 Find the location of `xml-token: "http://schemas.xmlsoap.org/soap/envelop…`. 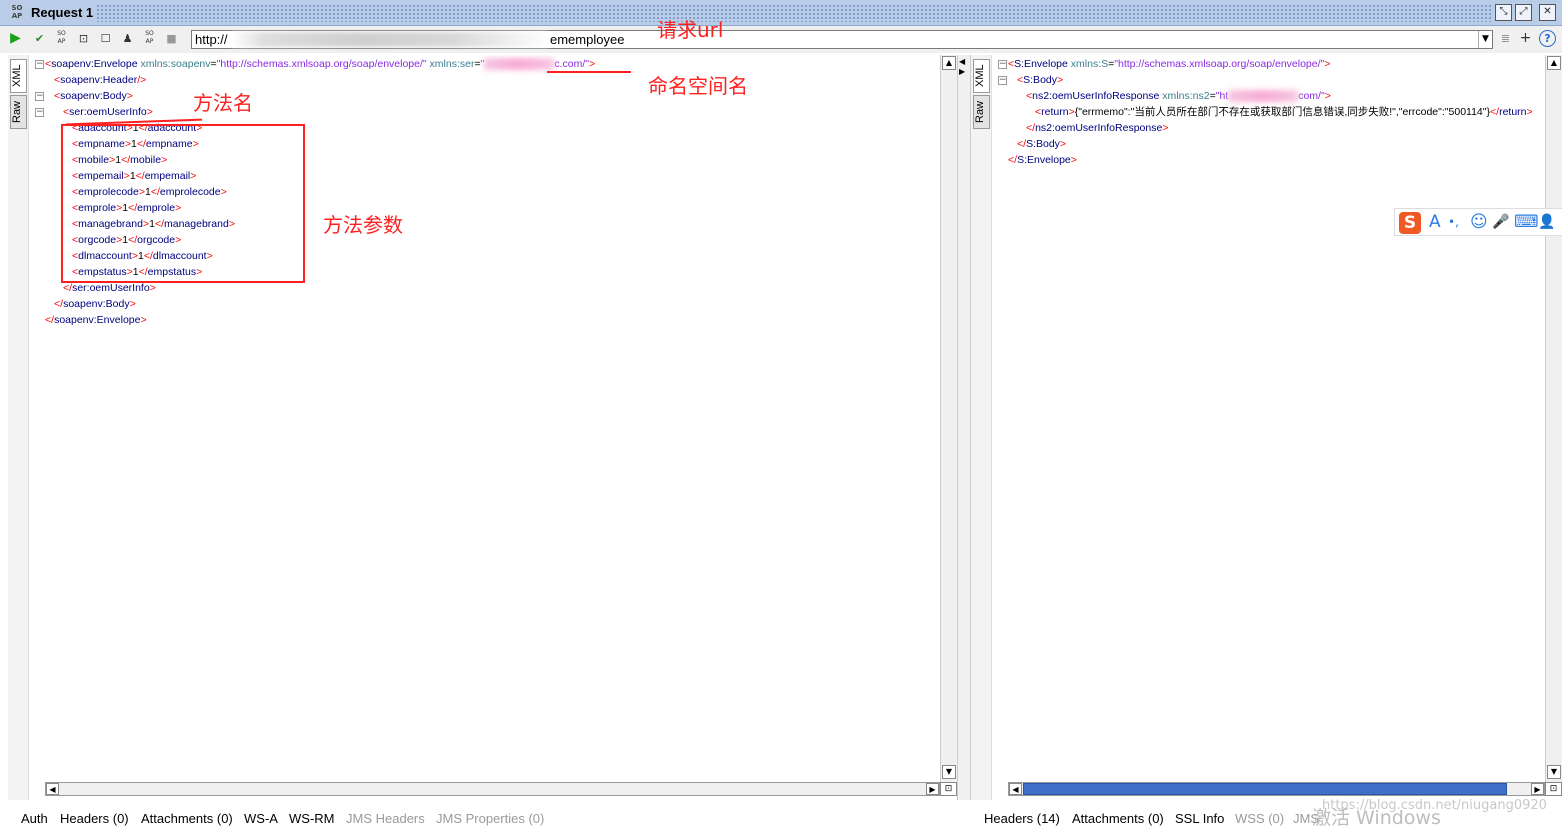

xml-token: "http://schemas.xmlsoap.org/soap/envelop… is located at coordinates (321, 64).